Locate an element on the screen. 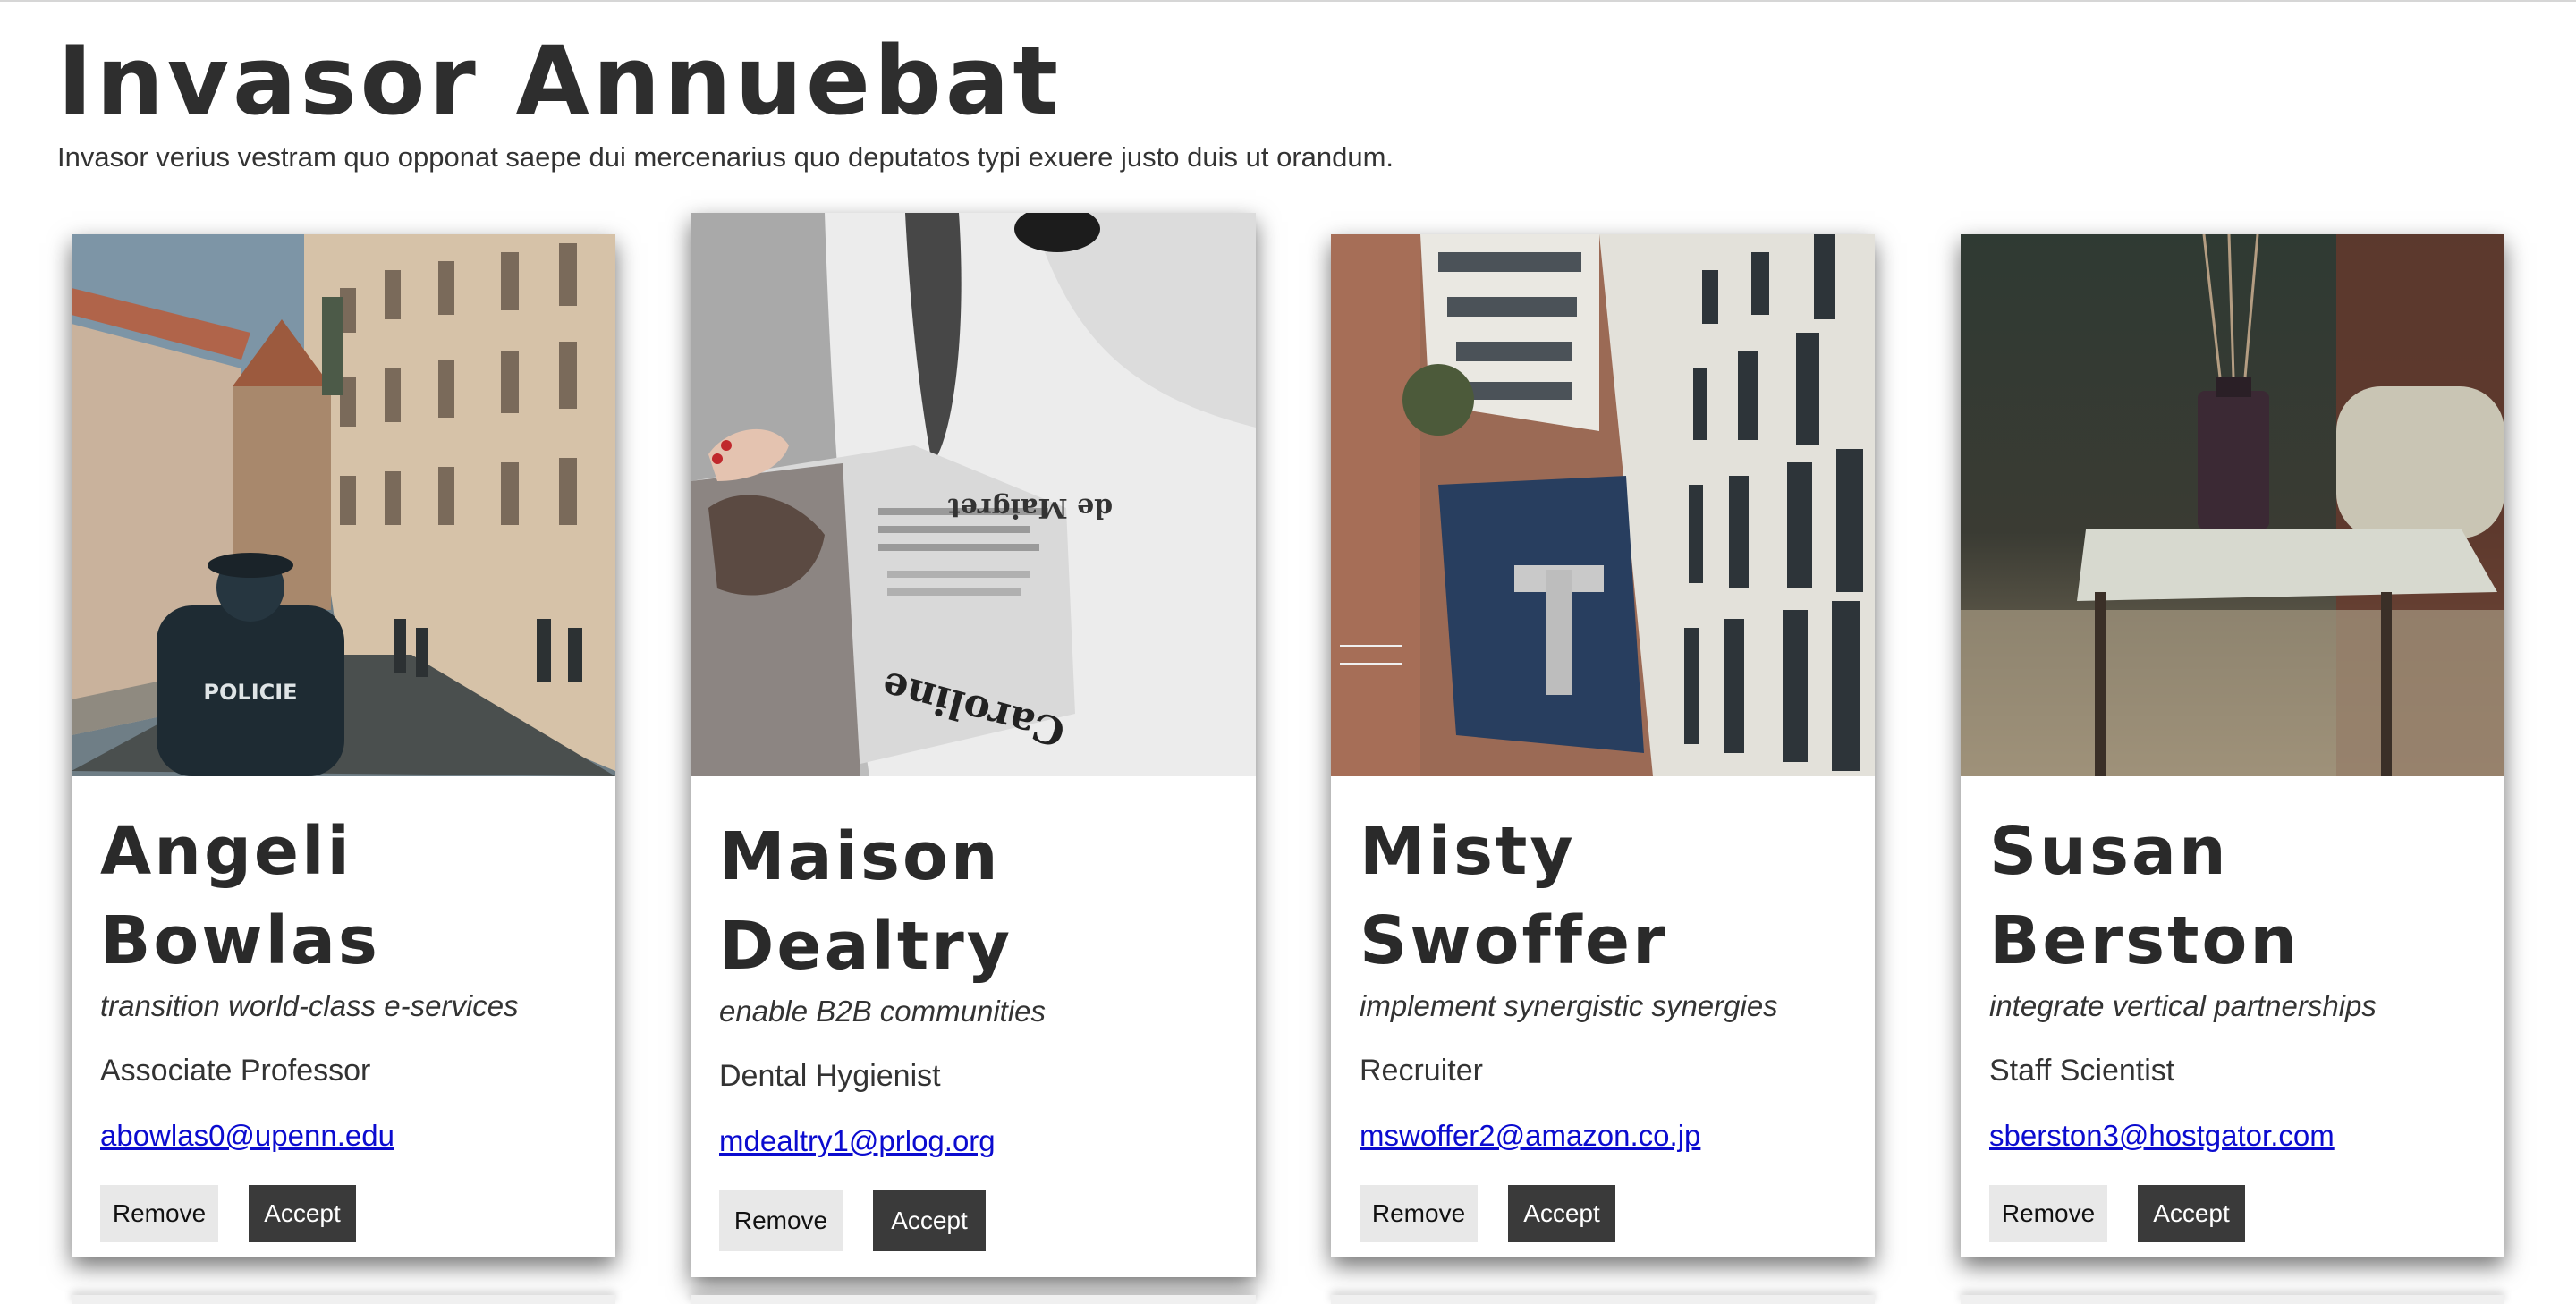 Image resolution: width=2576 pixels, height=1304 pixels. svg-text: de Maigret is located at coordinates (1030, 508).